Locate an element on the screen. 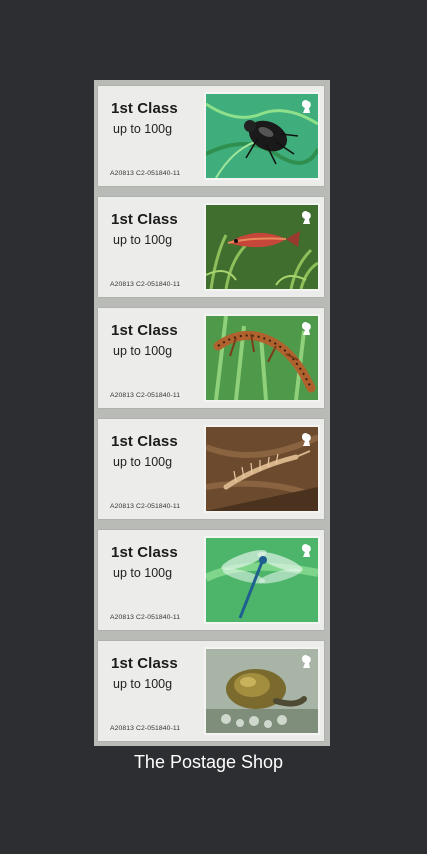 The width and height of the screenshot is (427, 854). pond-snail-illustration is located at coordinates (262, 691).